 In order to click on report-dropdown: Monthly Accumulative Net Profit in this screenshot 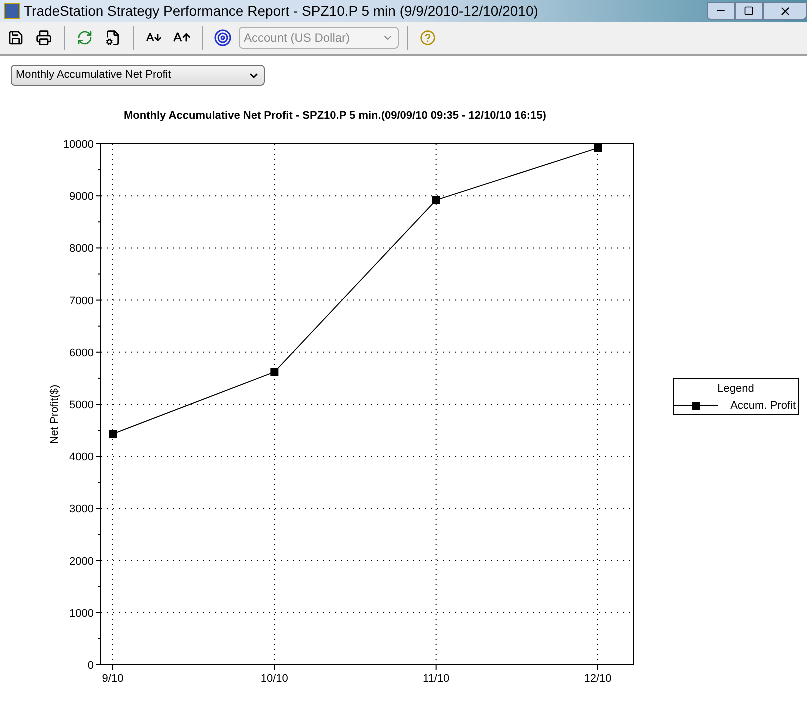, I will do `click(138, 75)`.